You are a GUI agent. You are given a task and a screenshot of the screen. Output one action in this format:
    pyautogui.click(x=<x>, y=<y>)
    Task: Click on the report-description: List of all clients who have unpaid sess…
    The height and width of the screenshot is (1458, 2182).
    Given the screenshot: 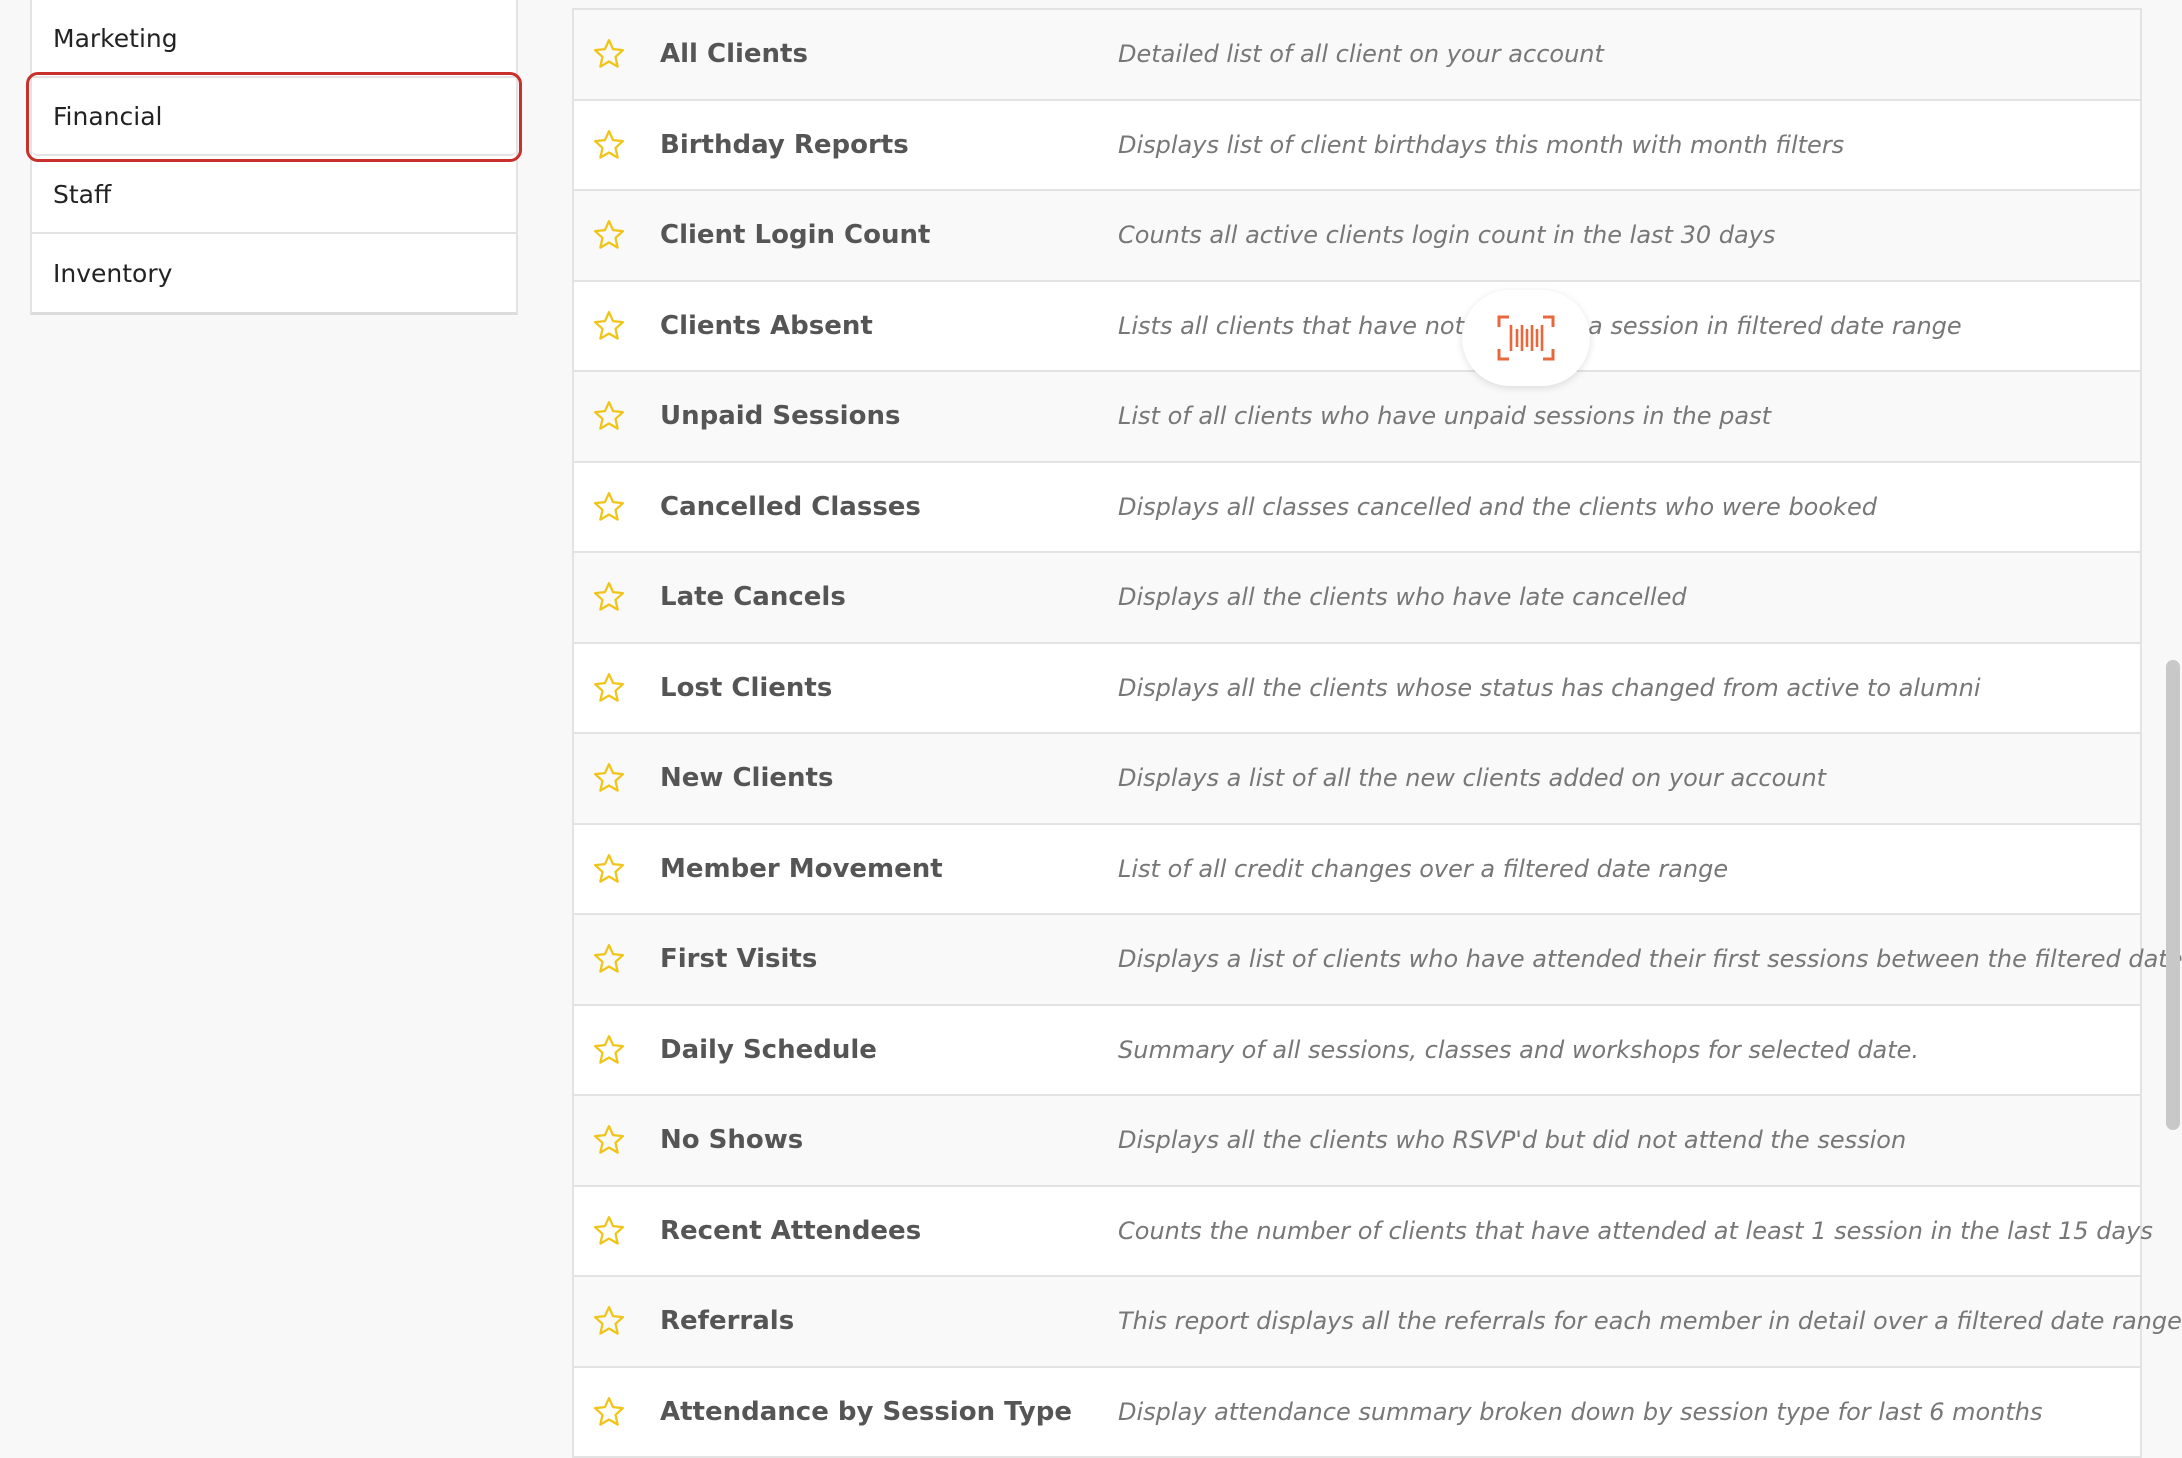 What is the action you would take?
    pyautogui.click(x=1444, y=416)
    